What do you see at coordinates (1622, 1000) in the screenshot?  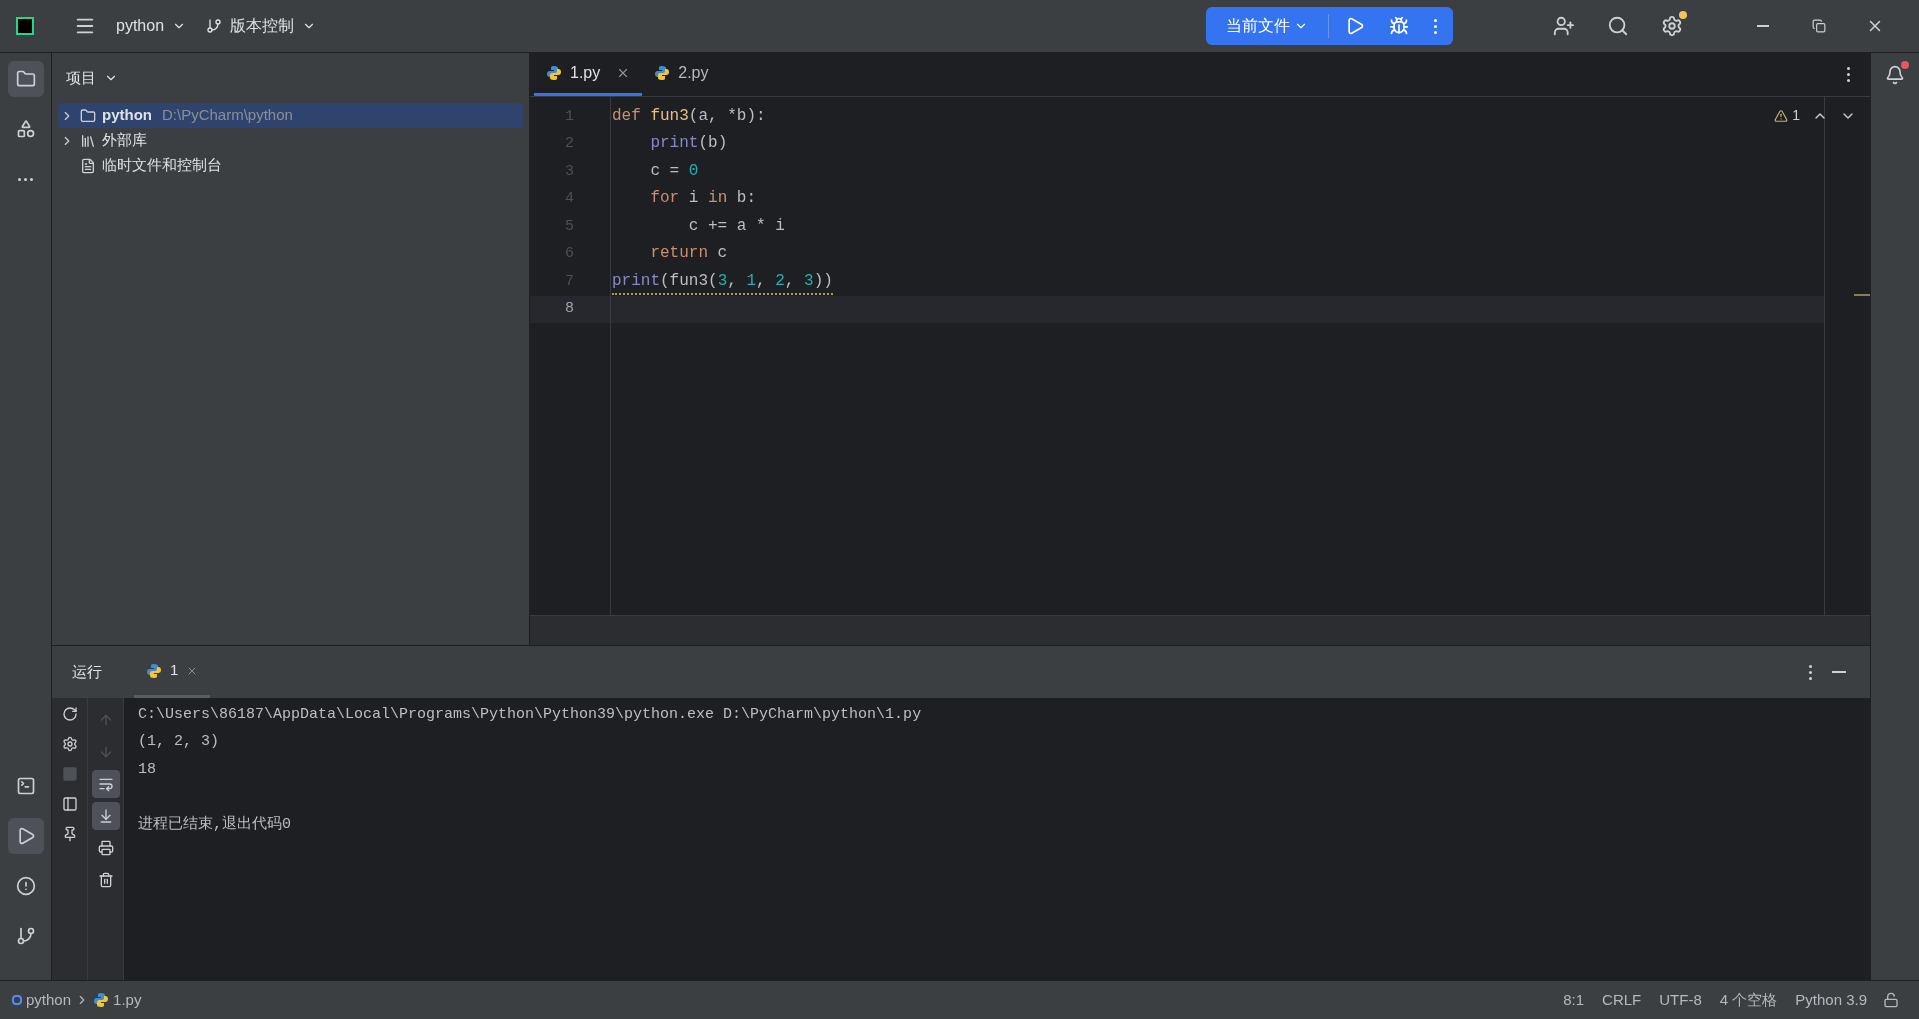 I see `status-item: CRLF` at bounding box center [1622, 1000].